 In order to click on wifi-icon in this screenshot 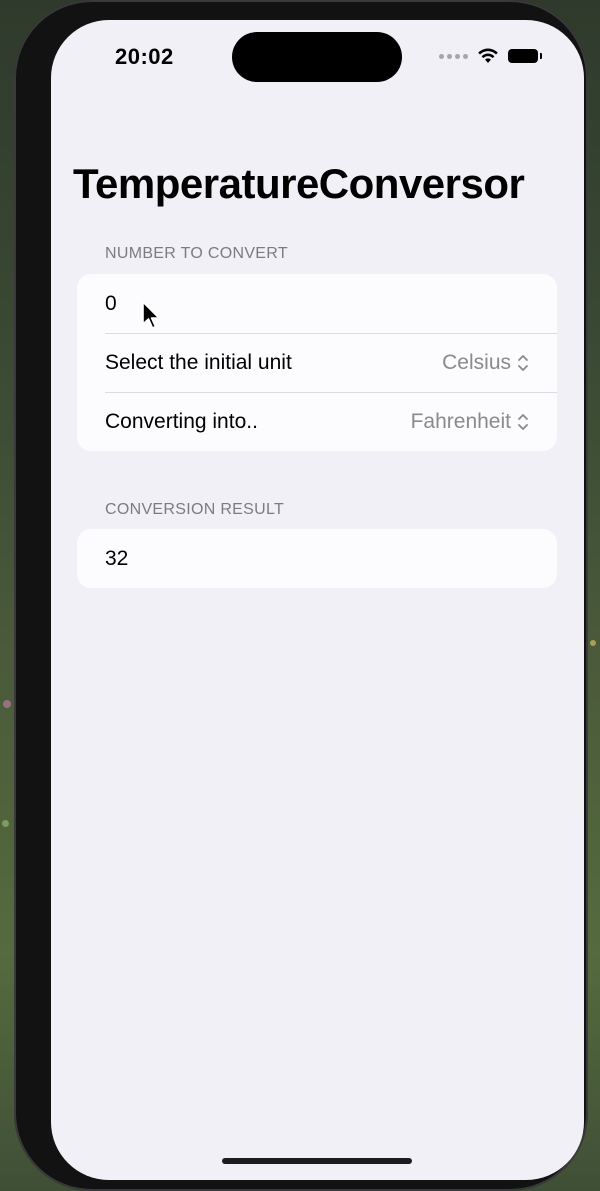, I will do `click(488, 55)`.